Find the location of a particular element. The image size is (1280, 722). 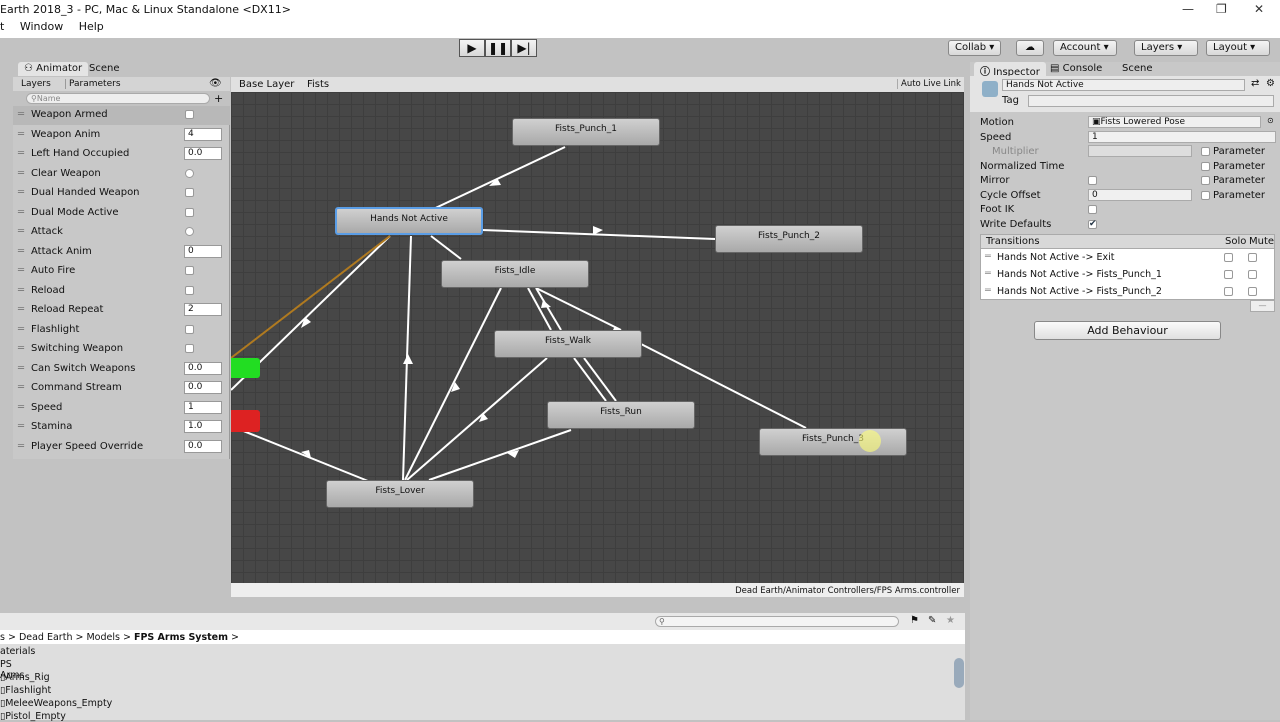

parameter-row: ═ Weapon Anim 4 is located at coordinates (121, 135).